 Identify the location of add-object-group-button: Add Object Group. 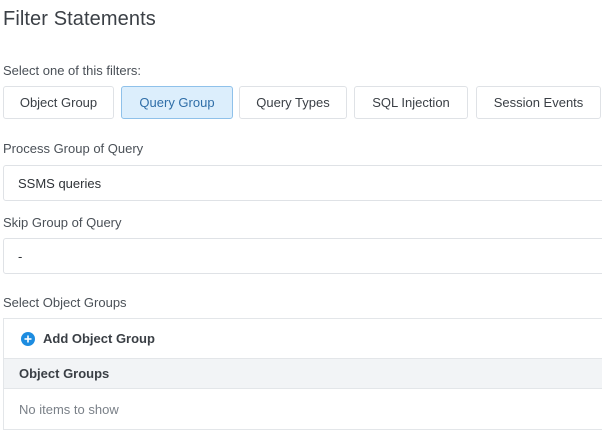
(303, 338).